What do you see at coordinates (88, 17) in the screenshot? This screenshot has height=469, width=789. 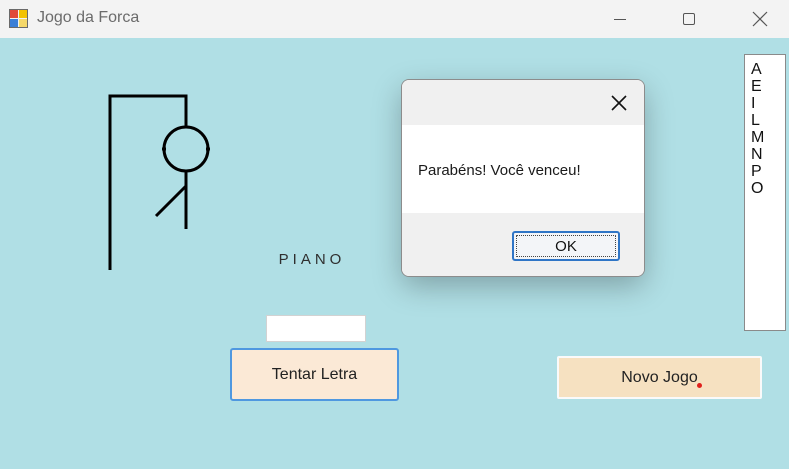 I see `window-title: Jogo da Forca` at bounding box center [88, 17].